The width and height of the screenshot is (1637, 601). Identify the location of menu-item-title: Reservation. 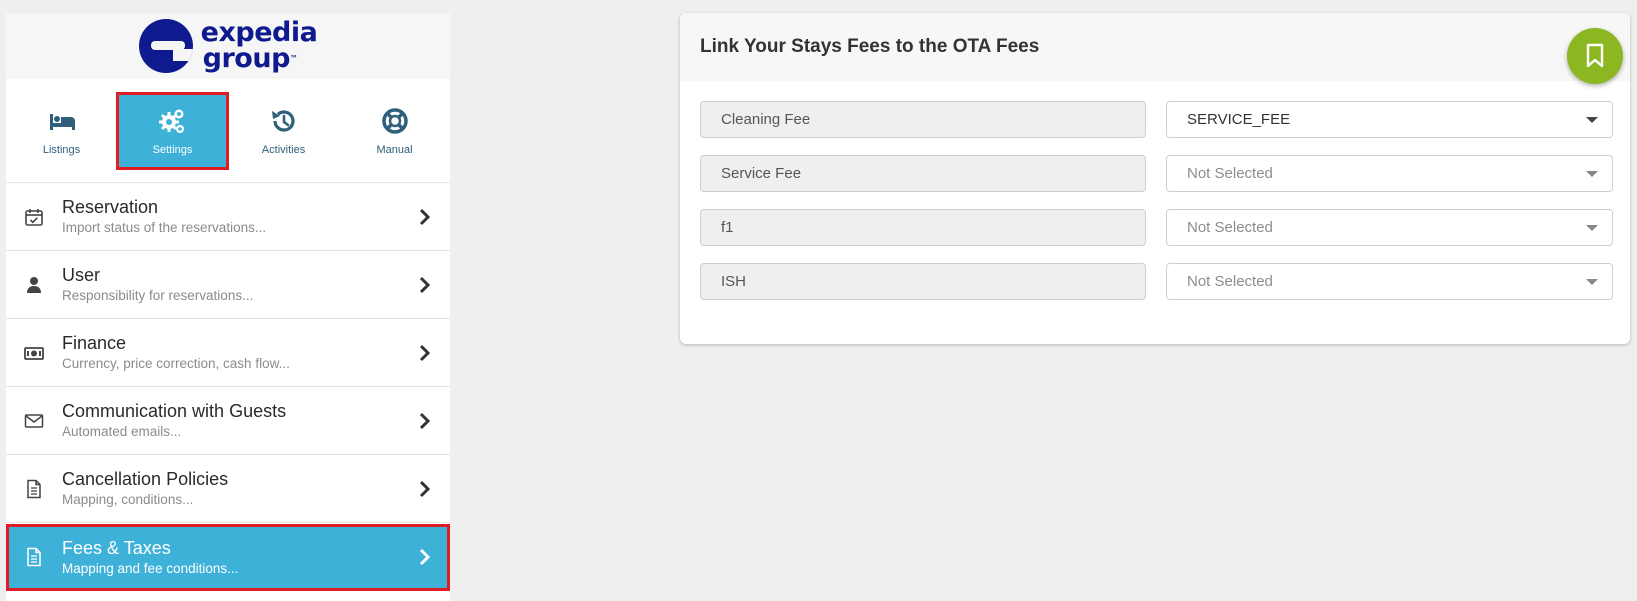
(110, 207).